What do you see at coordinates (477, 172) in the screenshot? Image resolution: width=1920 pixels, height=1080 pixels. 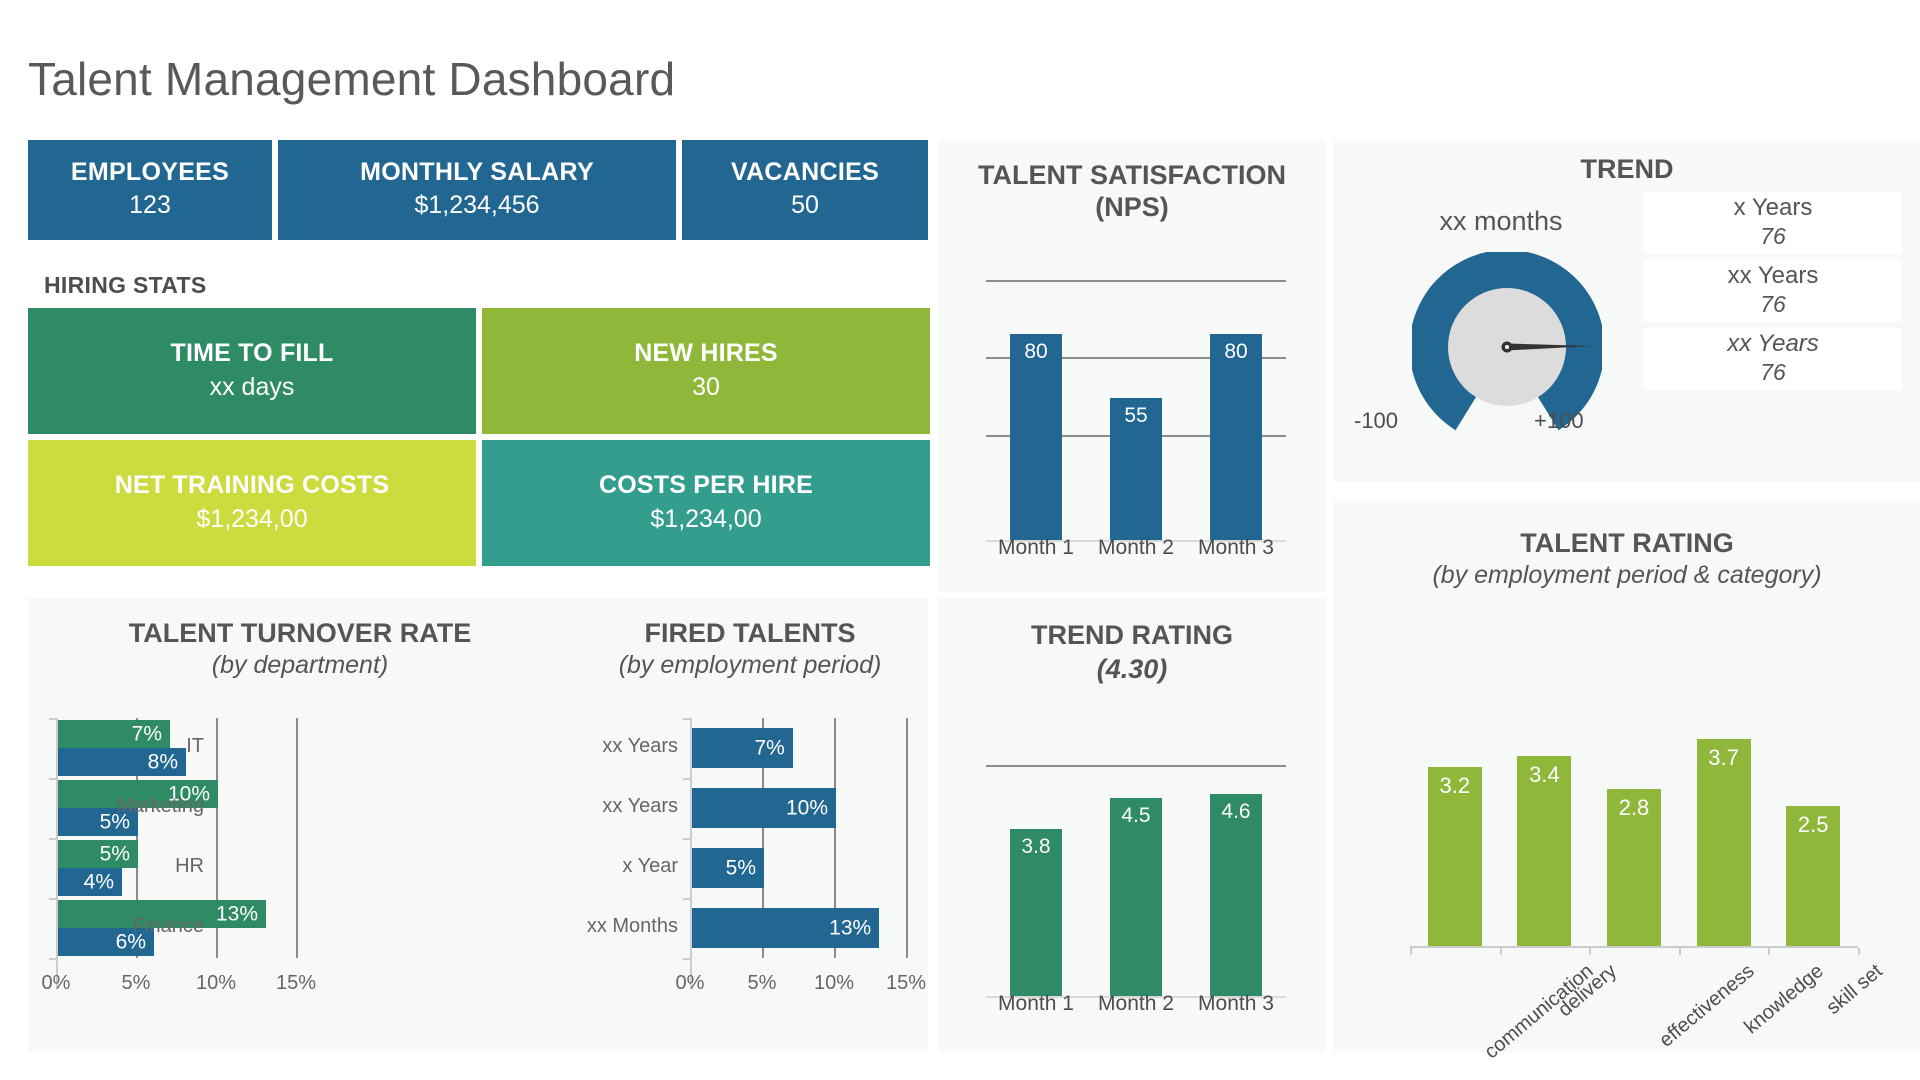 I see `kpi-label: MONTHLY SALARY` at bounding box center [477, 172].